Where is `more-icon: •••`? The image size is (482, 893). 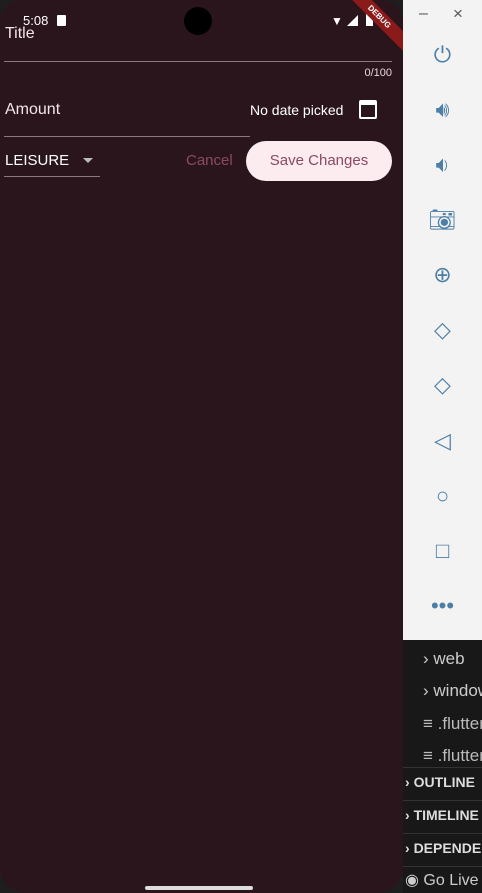 more-icon: ••• is located at coordinates (442, 606).